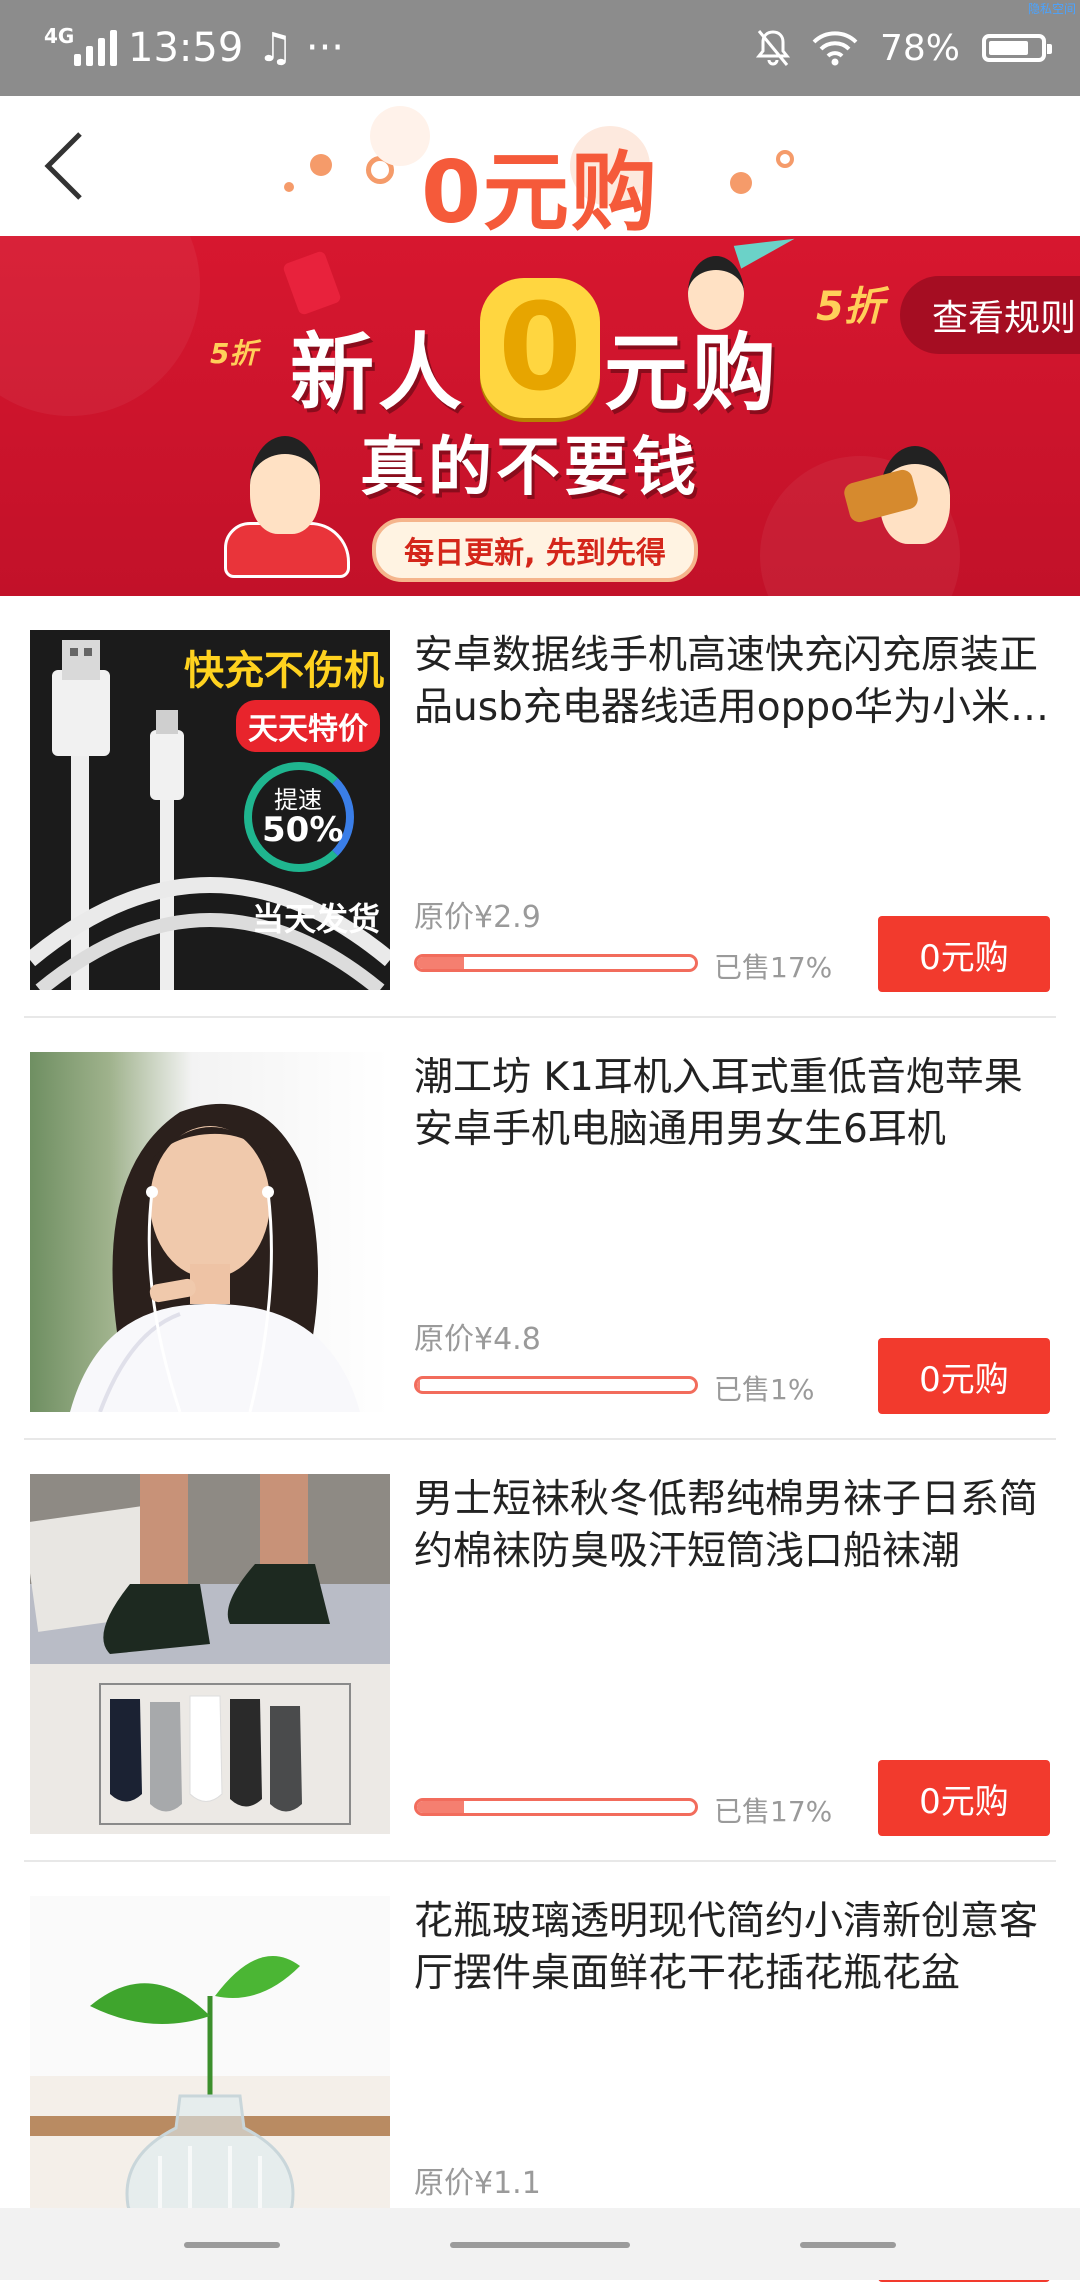 This screenshot has width=1080, height=2284. I want to click on cartoon-character-left, so click(285, 485).